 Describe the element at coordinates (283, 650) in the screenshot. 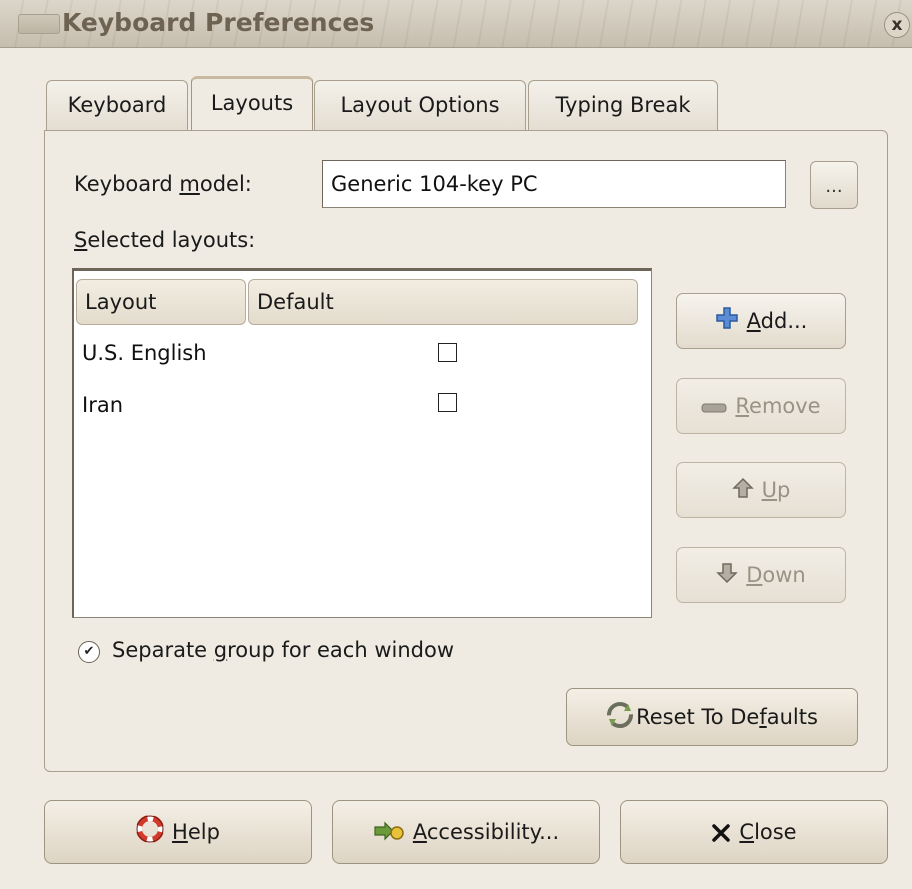

I see `separate-group-label: Separate group for each window` at that location.